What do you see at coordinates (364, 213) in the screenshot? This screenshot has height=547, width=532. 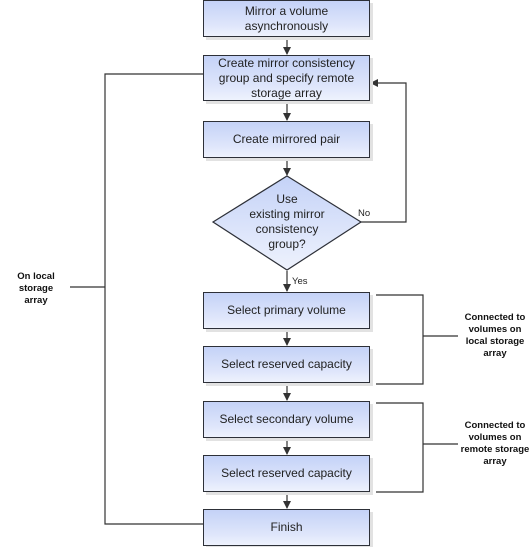 I see `branch-no-label: No` at bounding box center [364, 213].